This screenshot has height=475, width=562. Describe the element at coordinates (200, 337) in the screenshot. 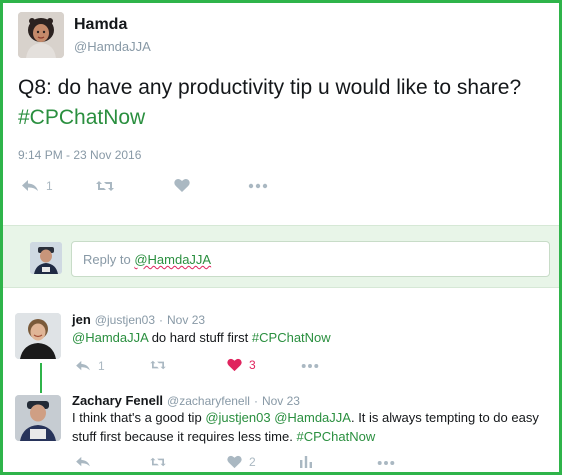

I see `reply-text-body: do hard stuff first` at that location.